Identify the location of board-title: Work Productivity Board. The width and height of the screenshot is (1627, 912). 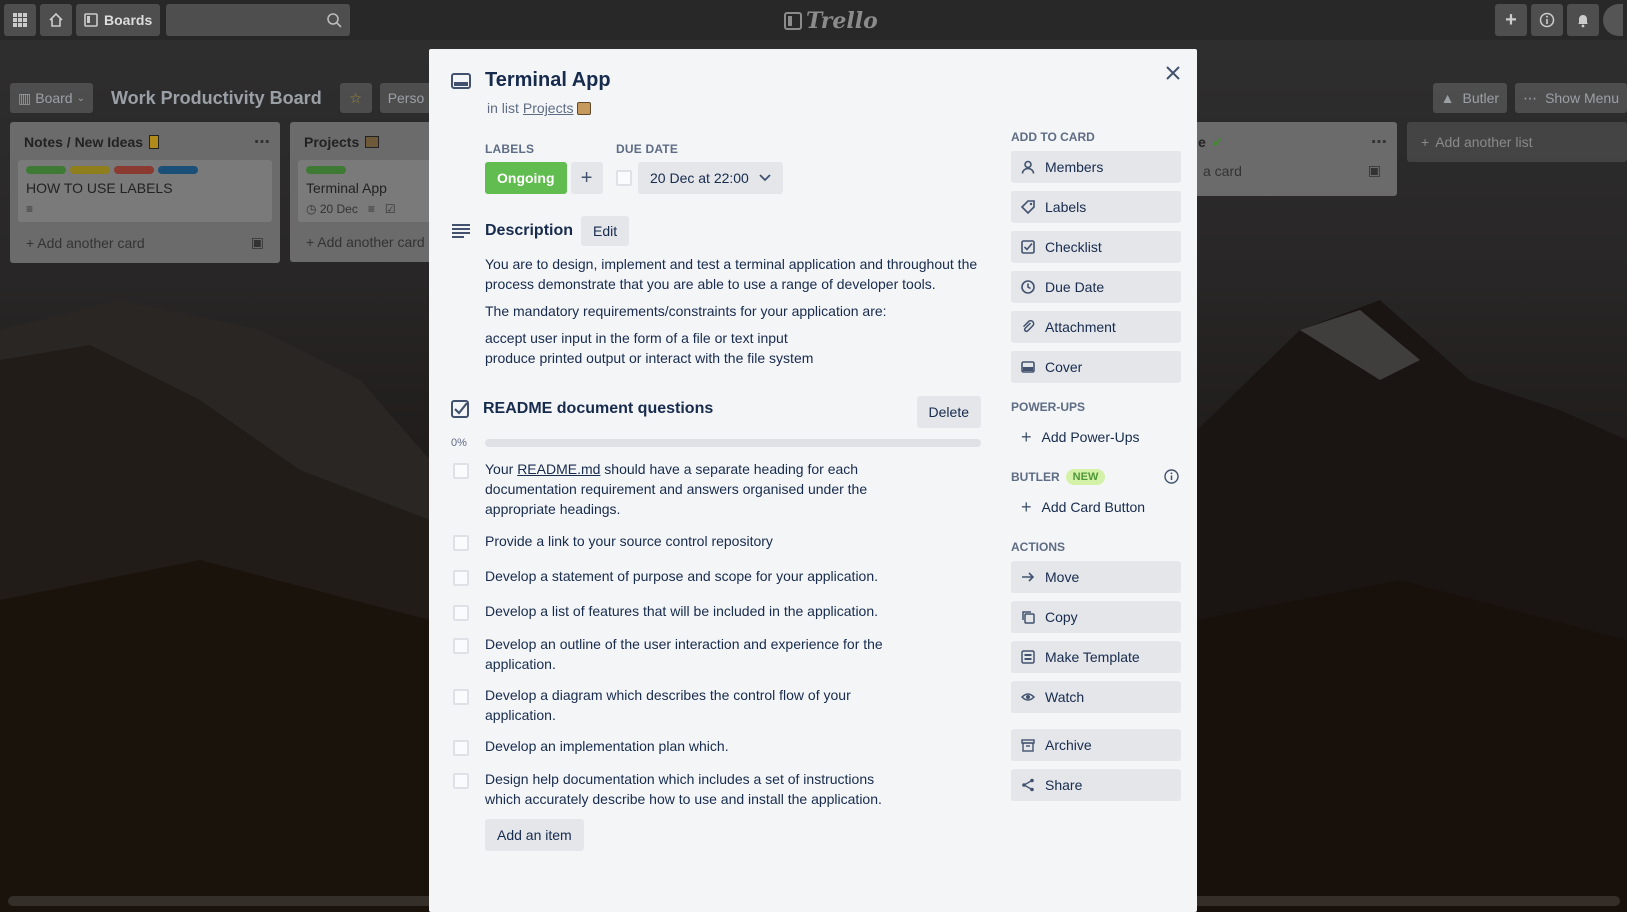
(216, 98).